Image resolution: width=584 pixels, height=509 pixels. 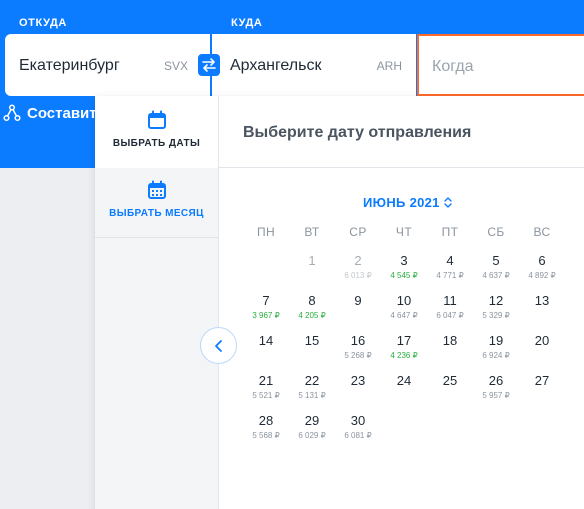 What do you see at coordinates (450, 380) in the screenshot?
I see `day-number: 25` at bounding box center [450, 380].